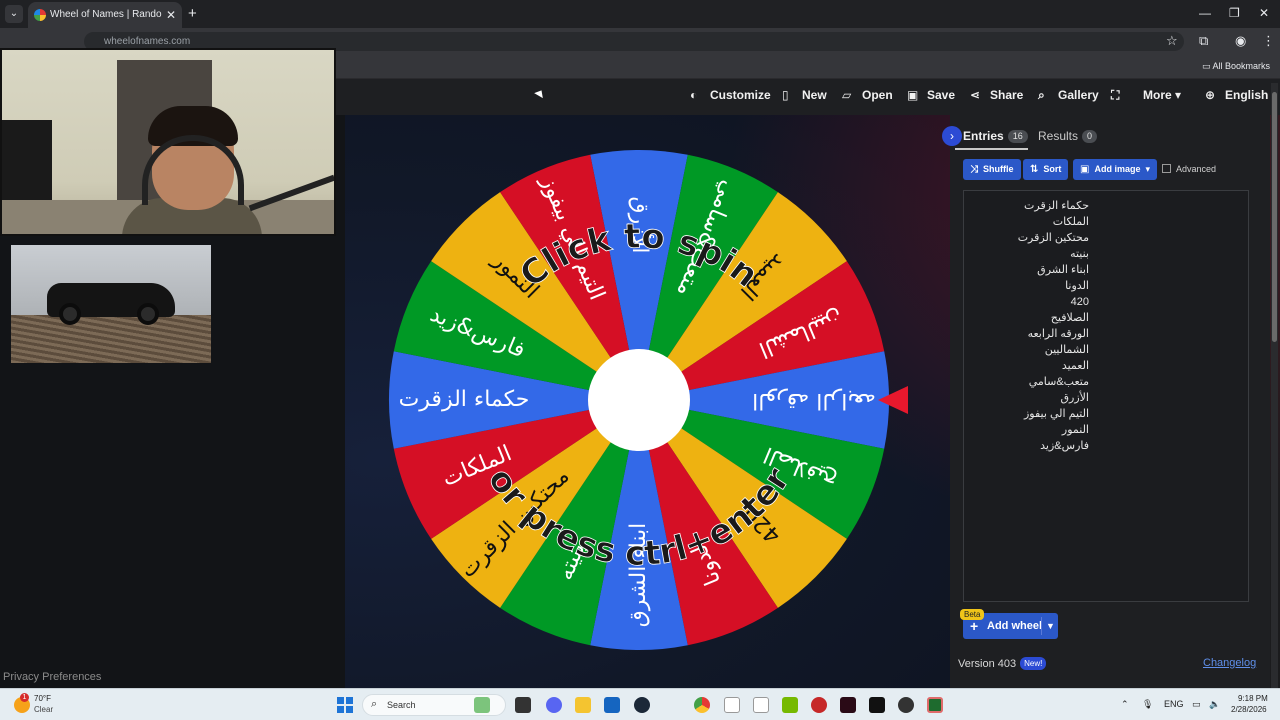 Image resolution: width=1280 pixels, height=720 pixels. Describe the element at coordinates (171, 15) in the screenshot. I see `close-icon: ✕` at that location.